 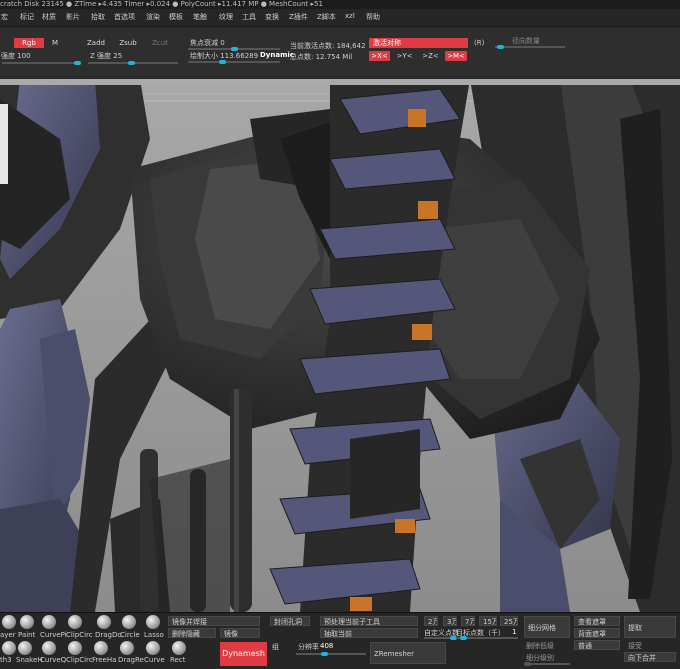 I want to click on zsub-button: Zsub, so click(x=128, y=43).